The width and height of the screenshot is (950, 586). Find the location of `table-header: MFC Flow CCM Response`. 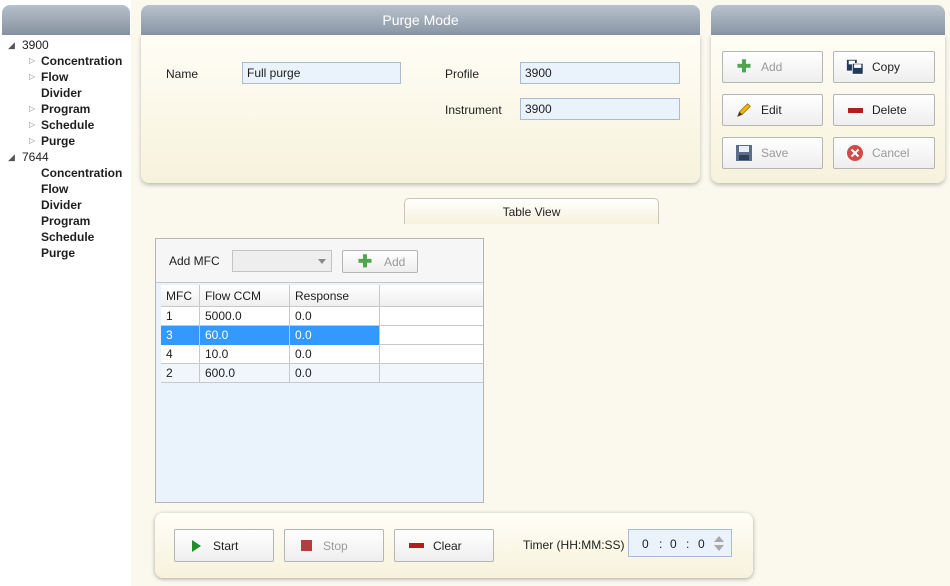

table-header: MFC Flow CCM Response is located at coordinates (322, 296).